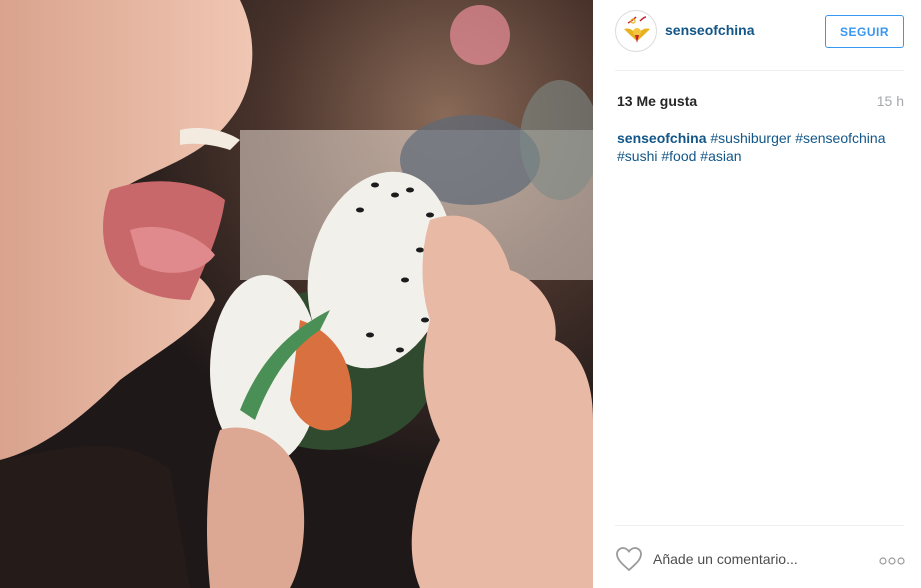  I want to click on golden-bird-logo-icon, so click(637, 29).